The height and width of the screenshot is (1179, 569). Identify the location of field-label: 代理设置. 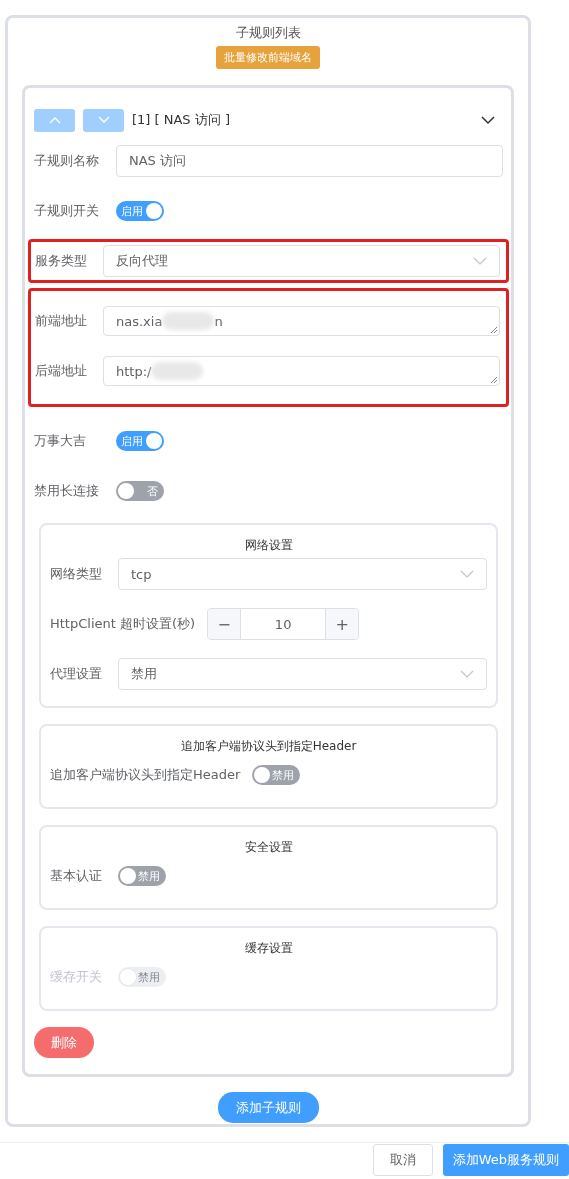
(76, 674).